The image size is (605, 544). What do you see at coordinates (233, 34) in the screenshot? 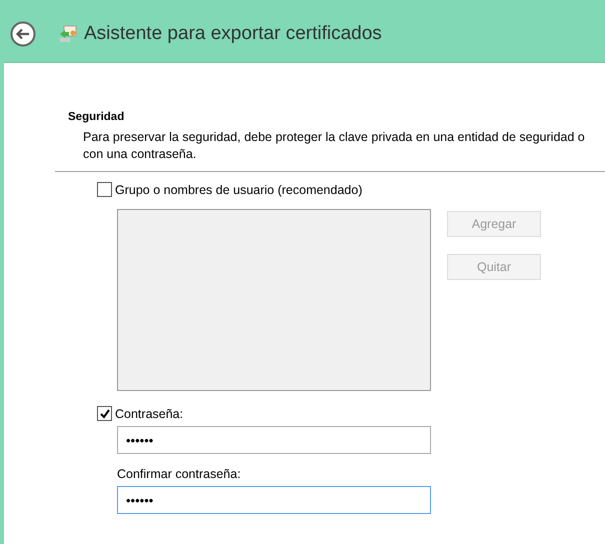
I see `window-title: Asistente para exportar certificados` at bounding box center [233, 34].